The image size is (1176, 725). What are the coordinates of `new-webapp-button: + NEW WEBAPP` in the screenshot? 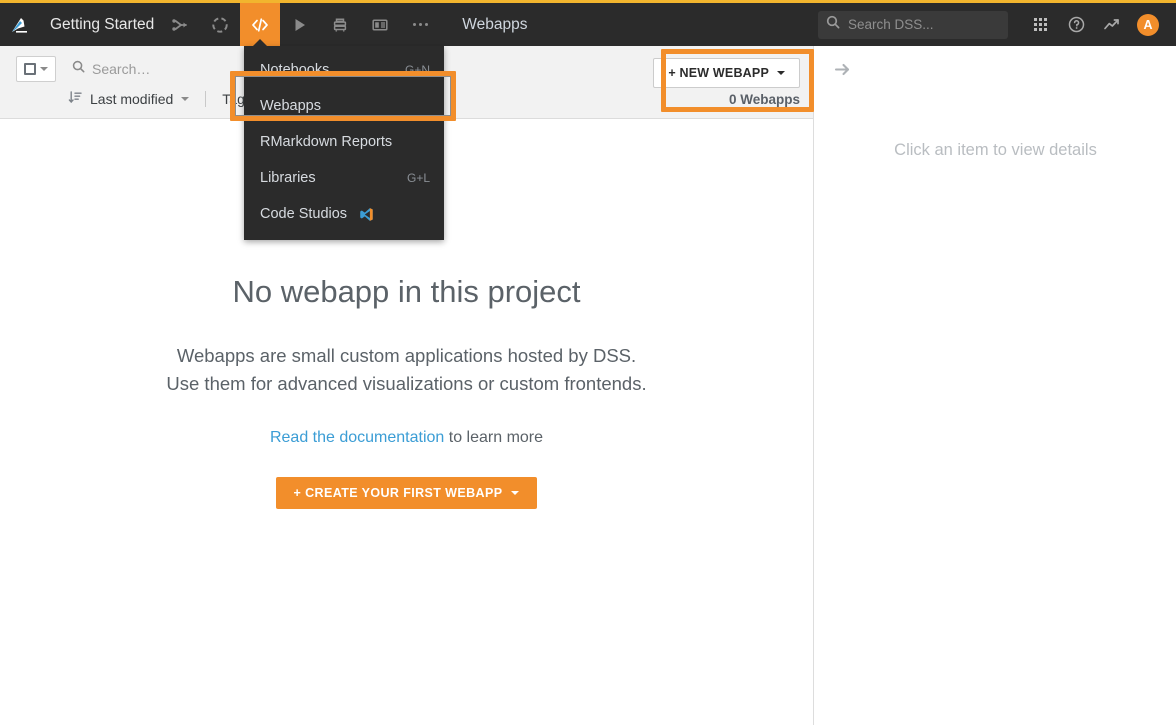 It's located at (726, 73).